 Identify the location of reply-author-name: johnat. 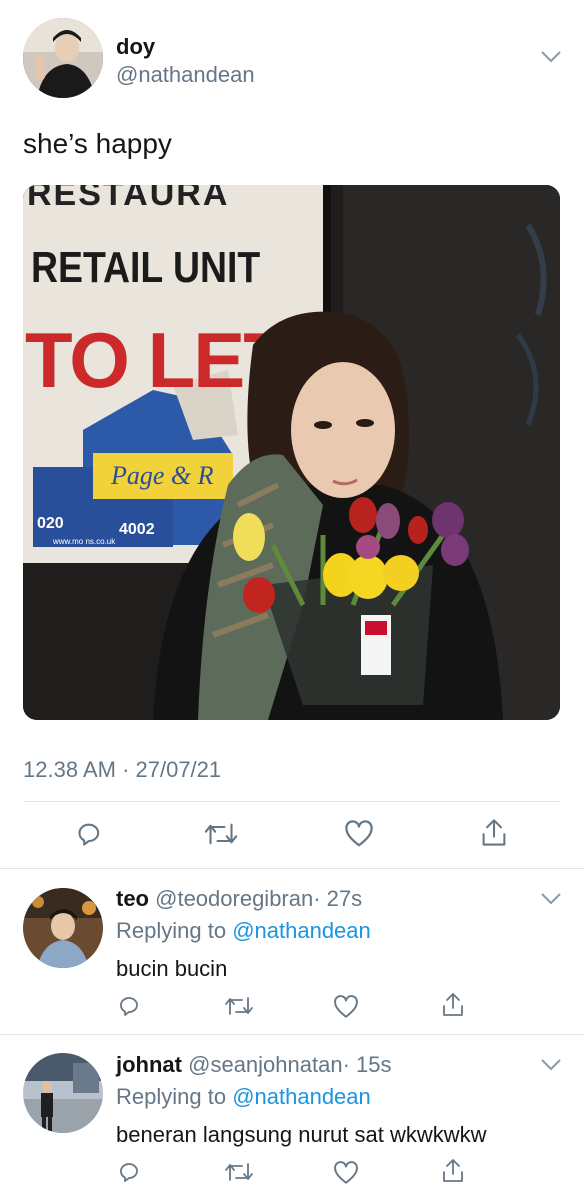
(149, 1064).